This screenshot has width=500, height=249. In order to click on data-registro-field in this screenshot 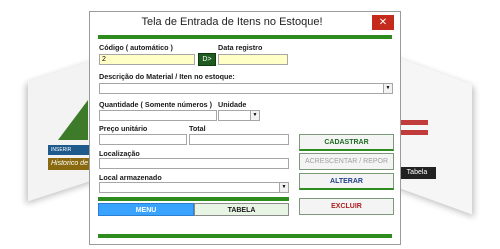, I will do `click(253, 59)`.